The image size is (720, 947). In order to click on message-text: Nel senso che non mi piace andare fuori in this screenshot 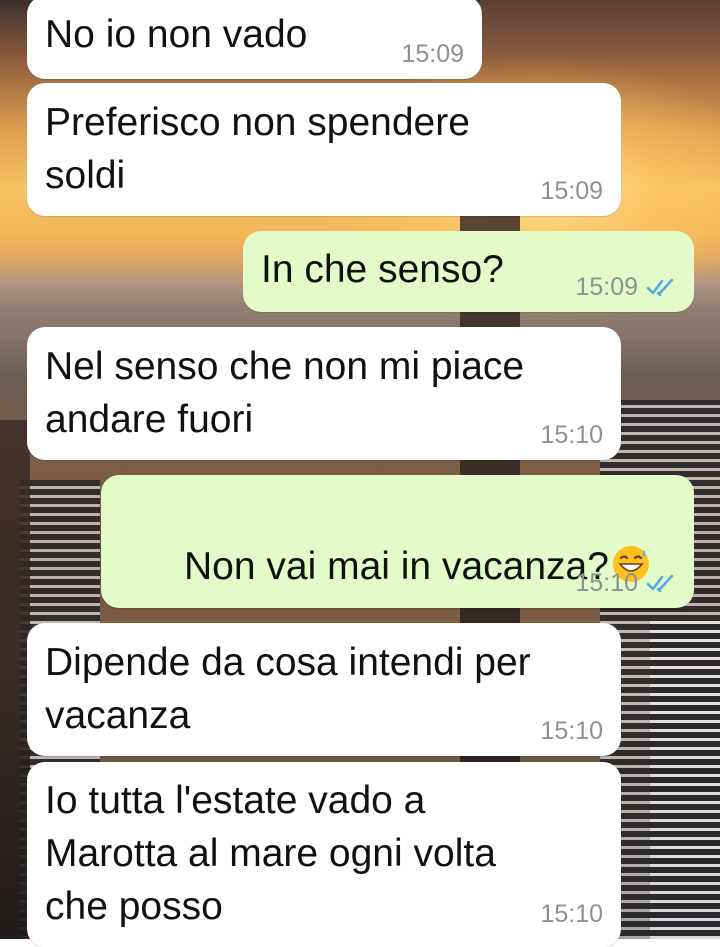, I will do `click(285, 393)`.